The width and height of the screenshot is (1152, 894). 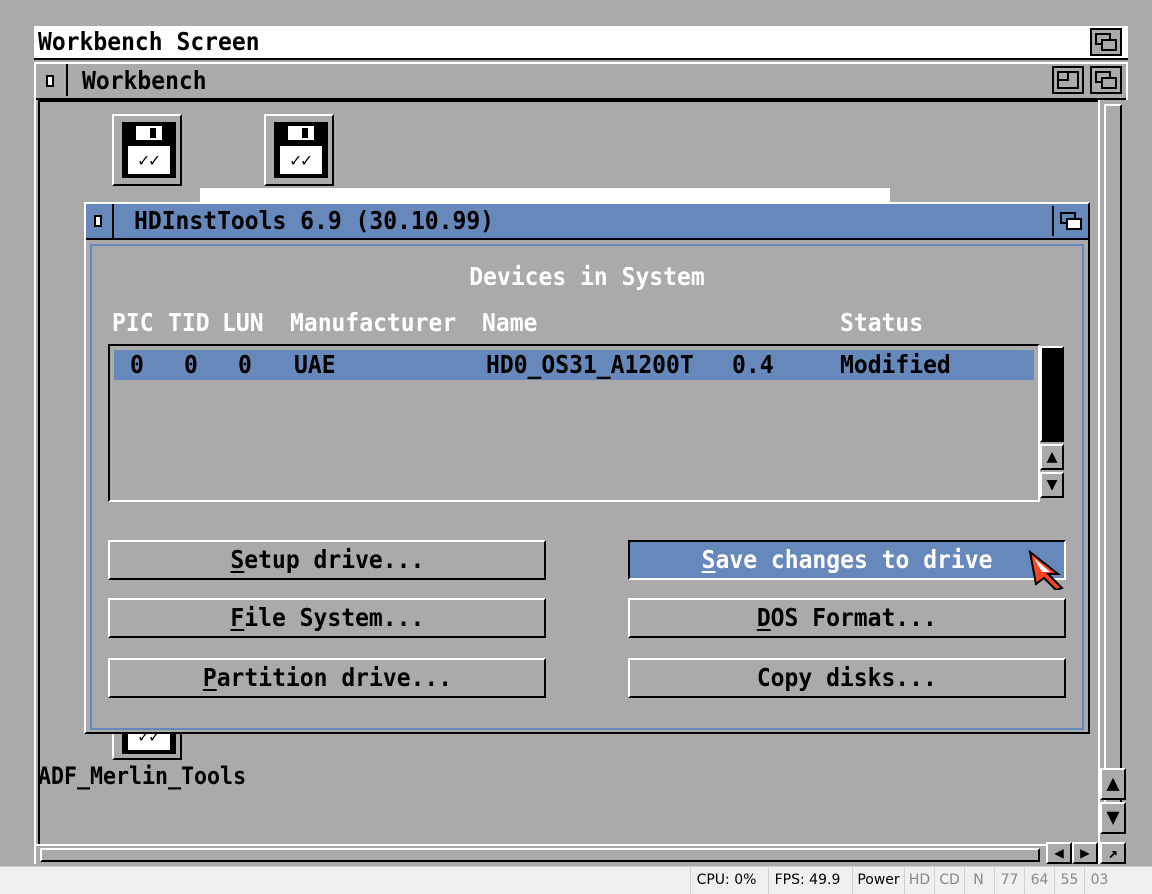 I want to click on power-led: Power, so click(x=878, y=880).